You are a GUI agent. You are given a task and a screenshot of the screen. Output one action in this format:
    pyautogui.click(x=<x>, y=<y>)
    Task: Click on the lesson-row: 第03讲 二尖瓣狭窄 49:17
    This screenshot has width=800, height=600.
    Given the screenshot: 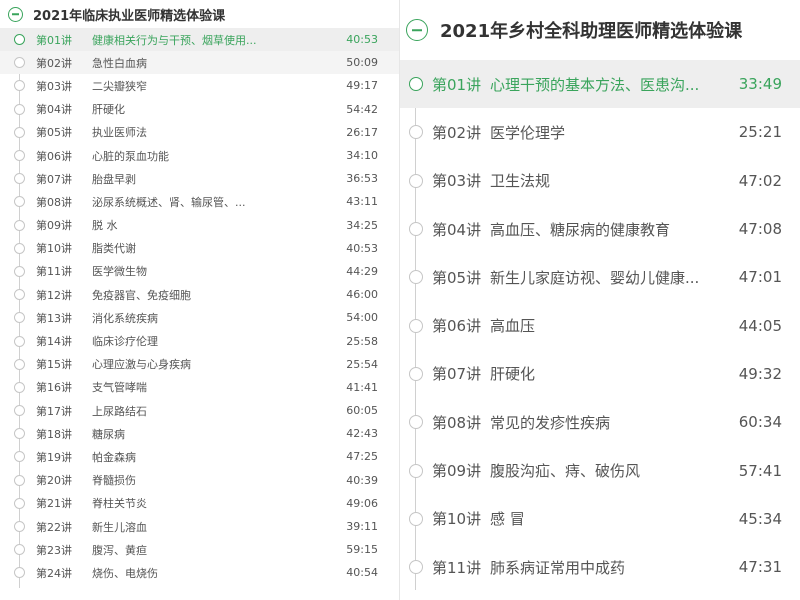 What is the action you would take?
    pyautogui.click(x=200, y=85)
    